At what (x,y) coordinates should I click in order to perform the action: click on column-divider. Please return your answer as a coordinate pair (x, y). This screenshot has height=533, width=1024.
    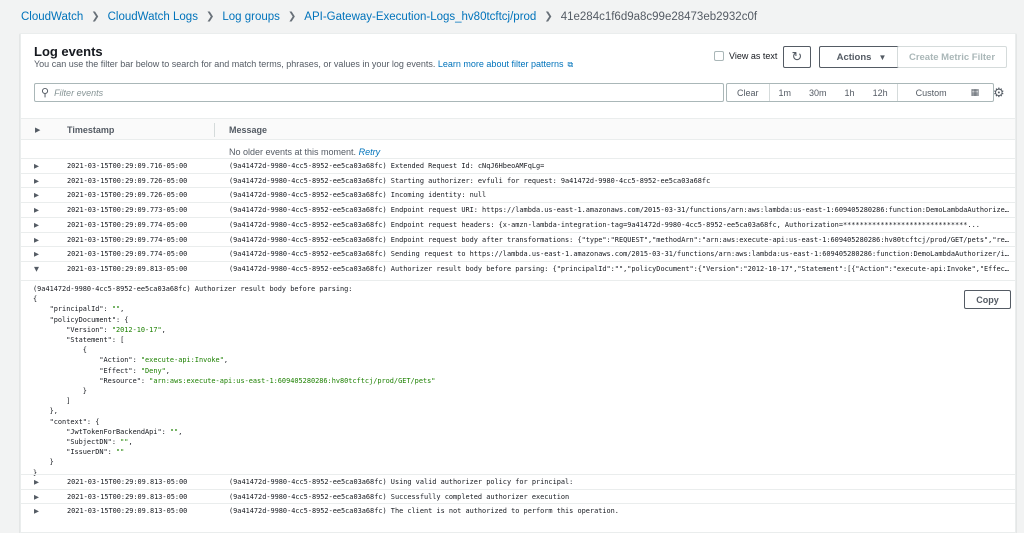
    Looking at the image, I should click on (214, 130).